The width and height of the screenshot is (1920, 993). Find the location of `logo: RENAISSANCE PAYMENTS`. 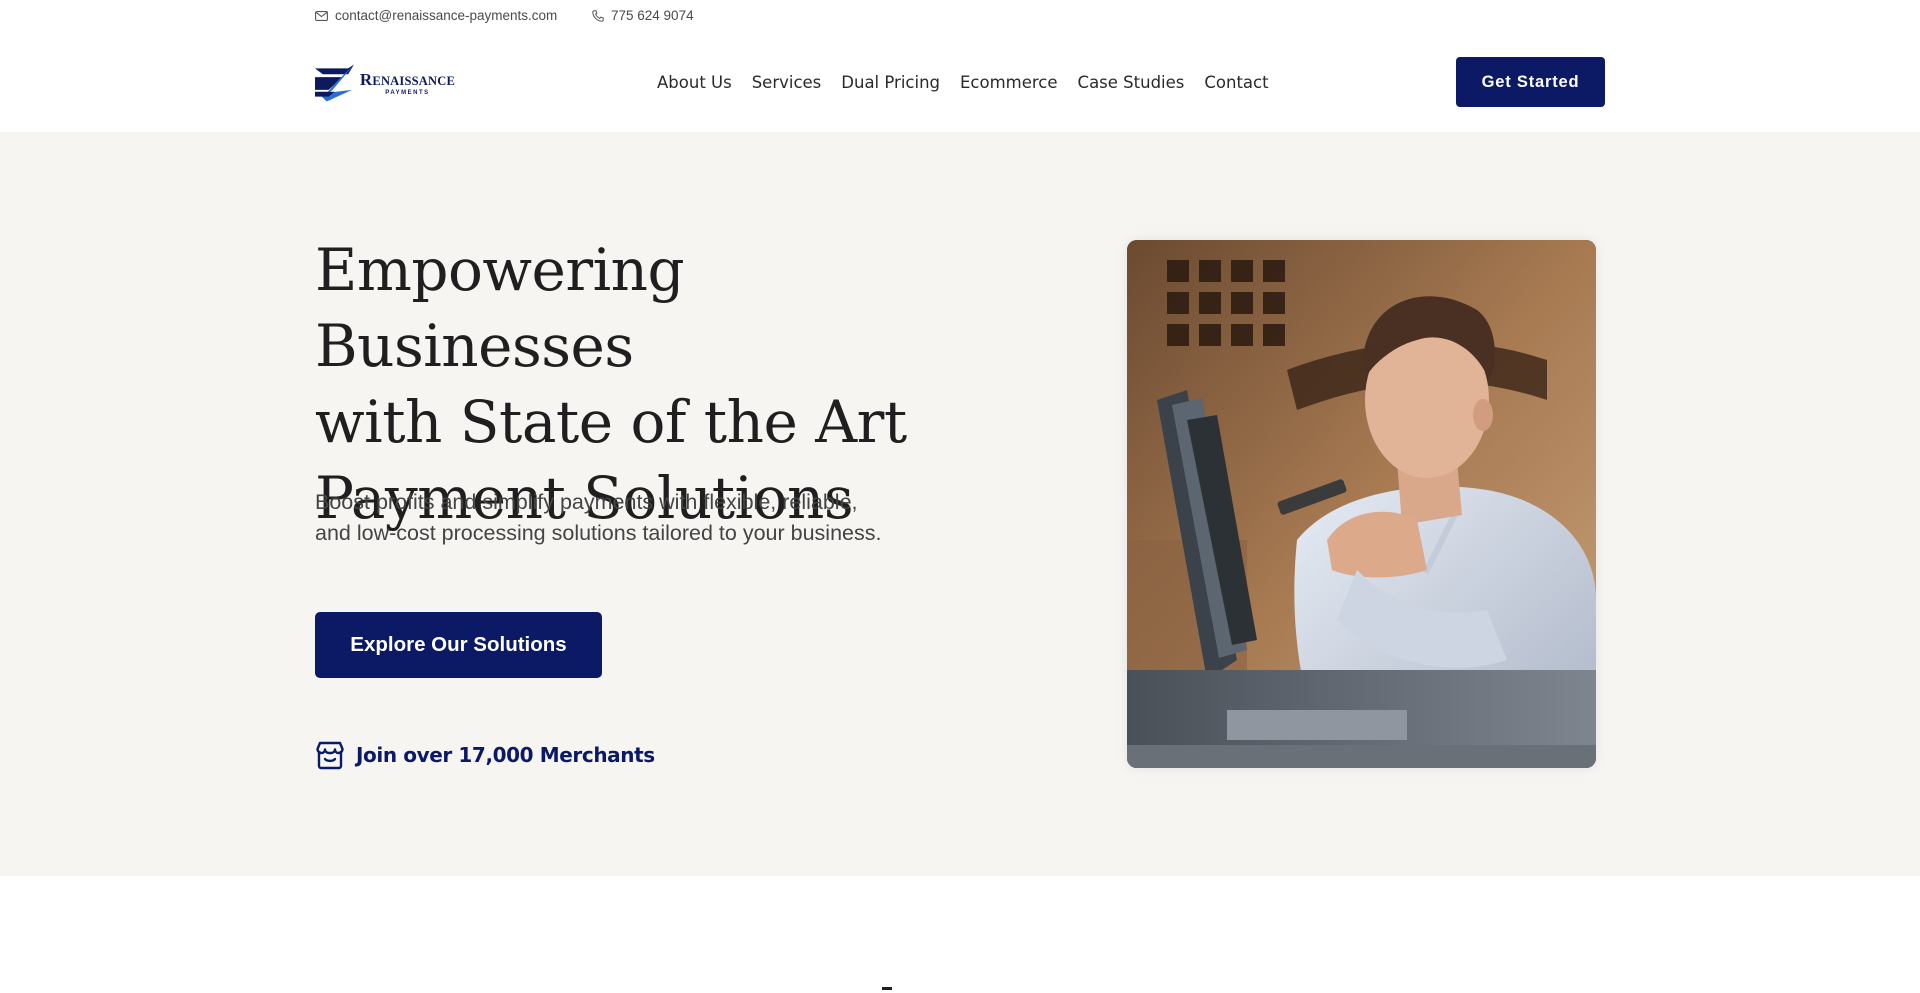

logo: RENAISSANCE PAYMENTS is located at coordinates (385, 83).